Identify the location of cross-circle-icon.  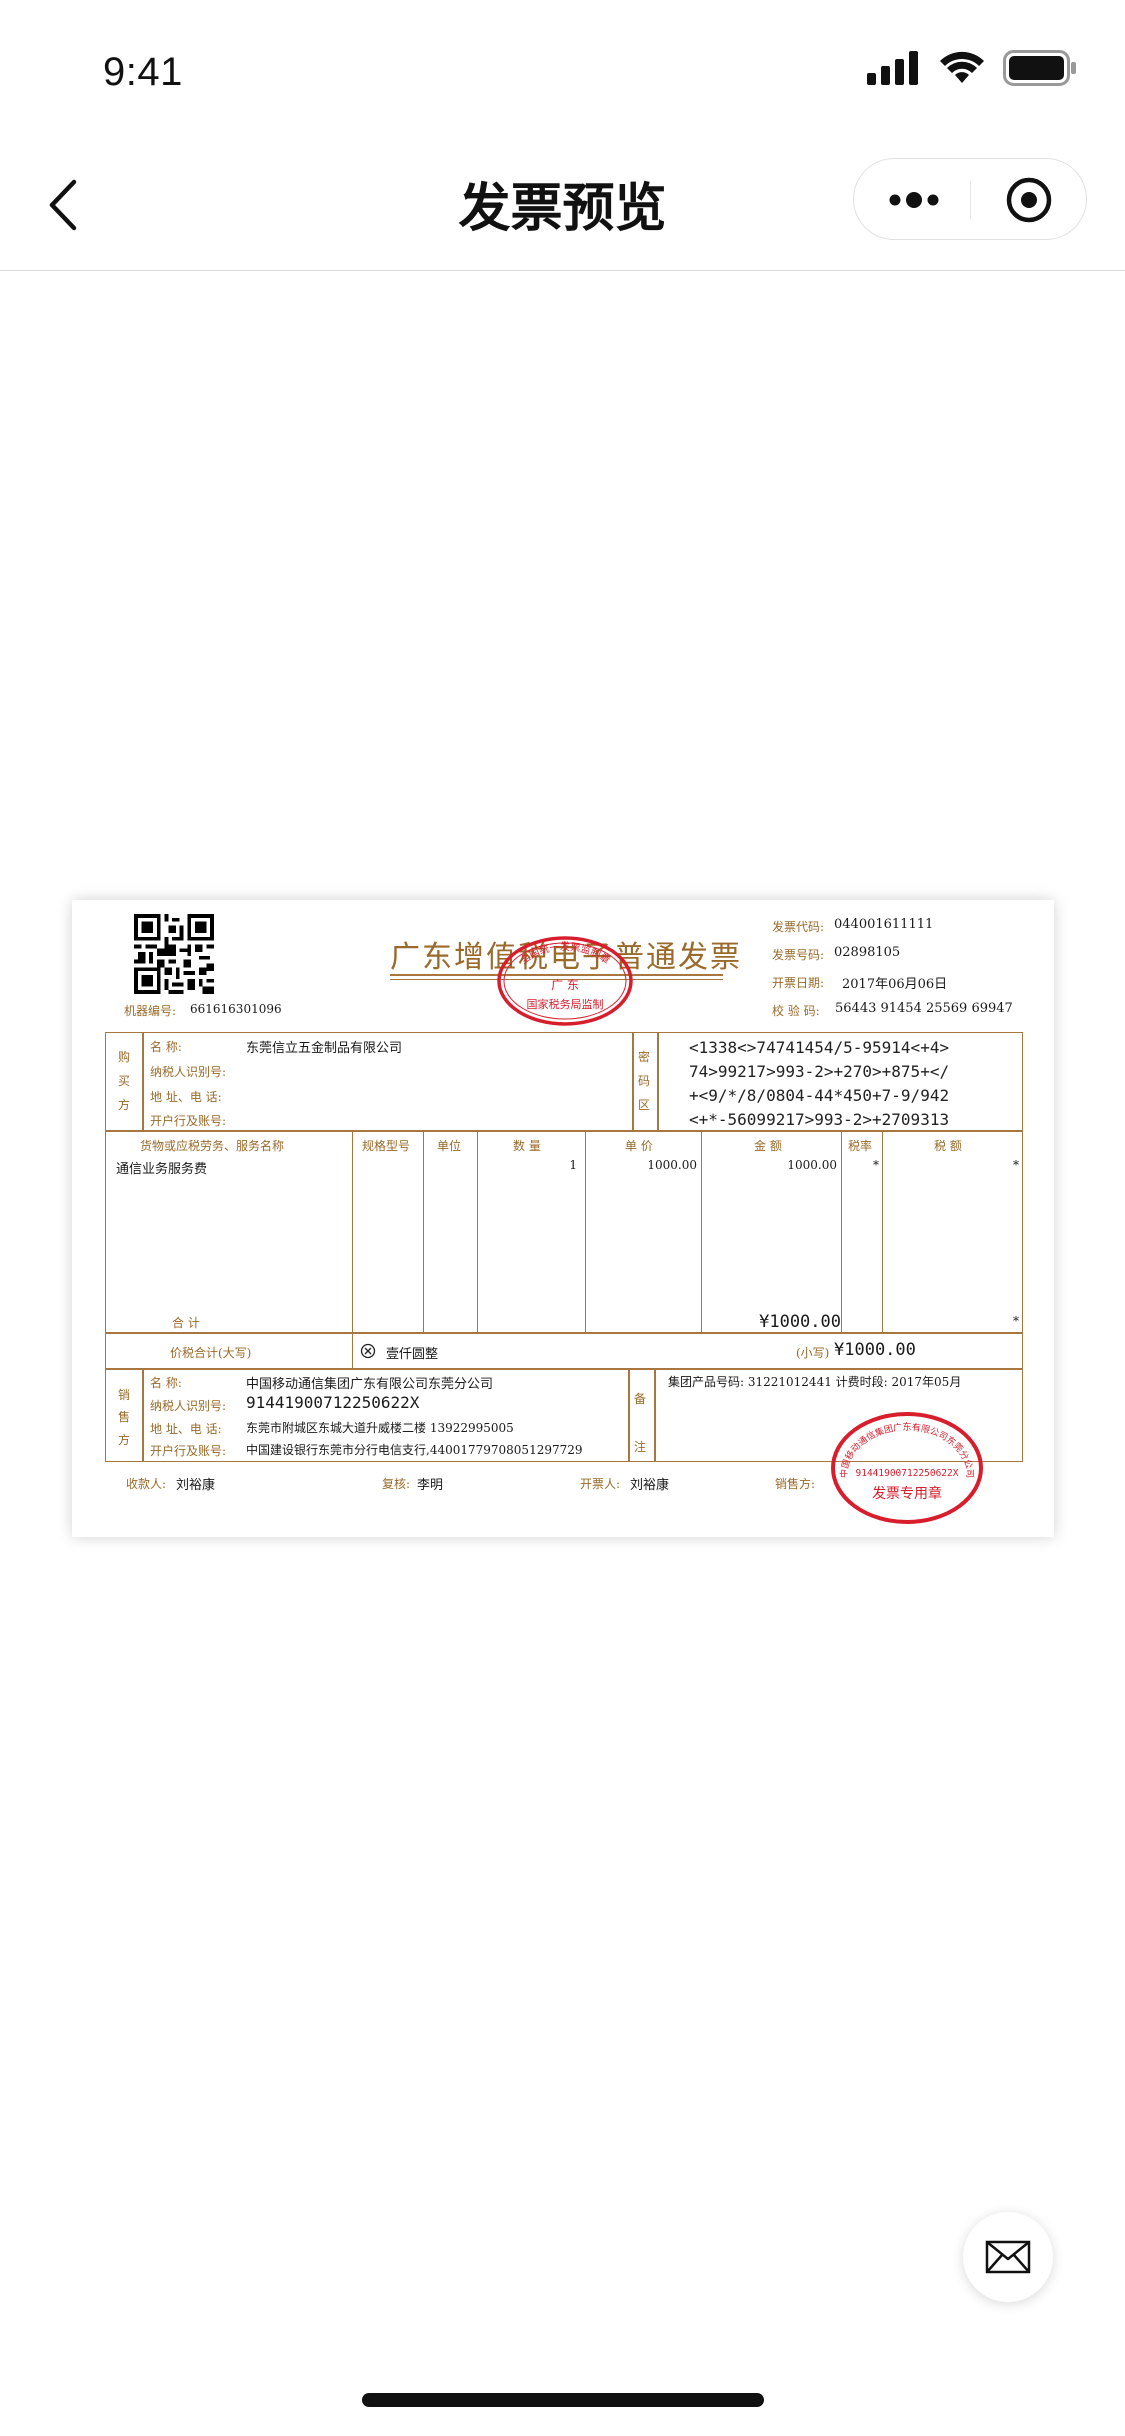
(368, 1351).